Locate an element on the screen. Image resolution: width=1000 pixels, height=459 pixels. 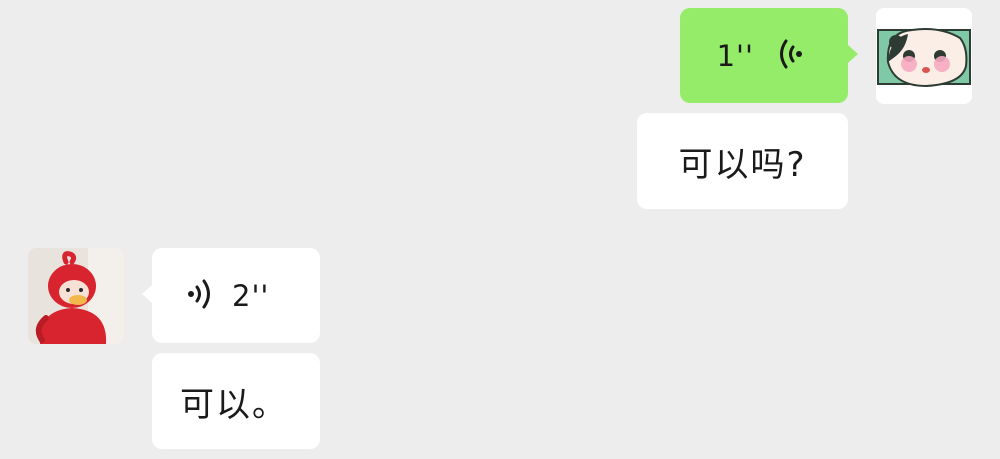
red-duck-plush-avatar-image is located at coordinates (76, 296).